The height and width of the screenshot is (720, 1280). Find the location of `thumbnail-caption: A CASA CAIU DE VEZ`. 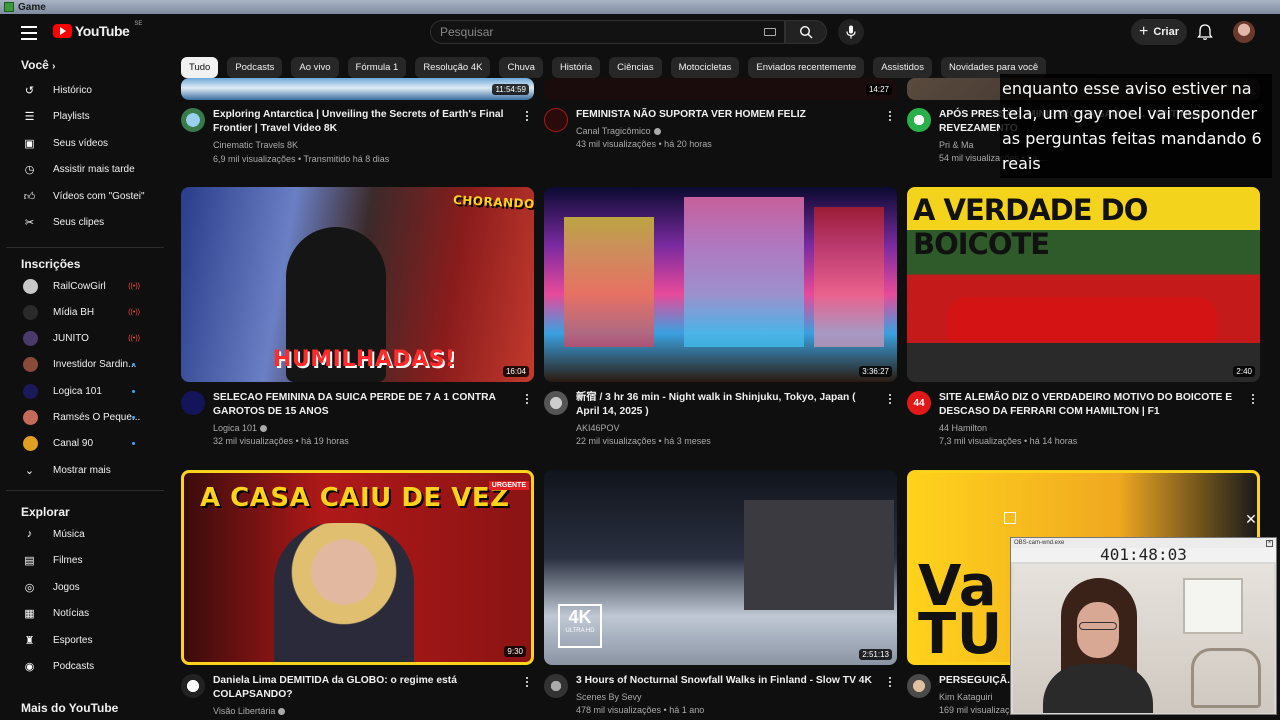

thumbnail-caption: A CASA CAIU DE VEZ is located at coordinates (355, 498).